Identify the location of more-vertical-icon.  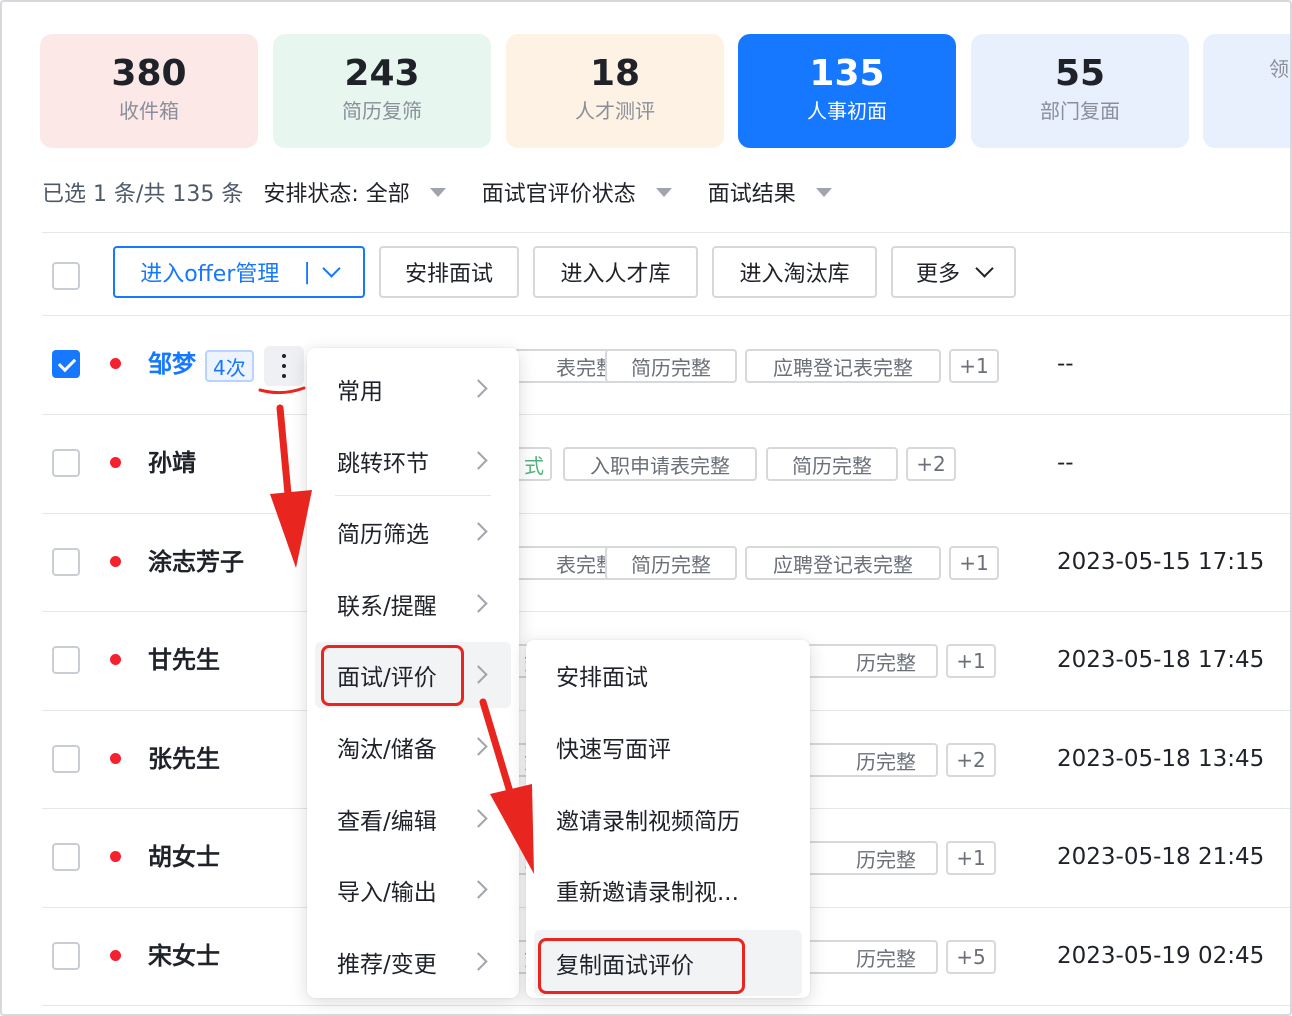
(284, 366).